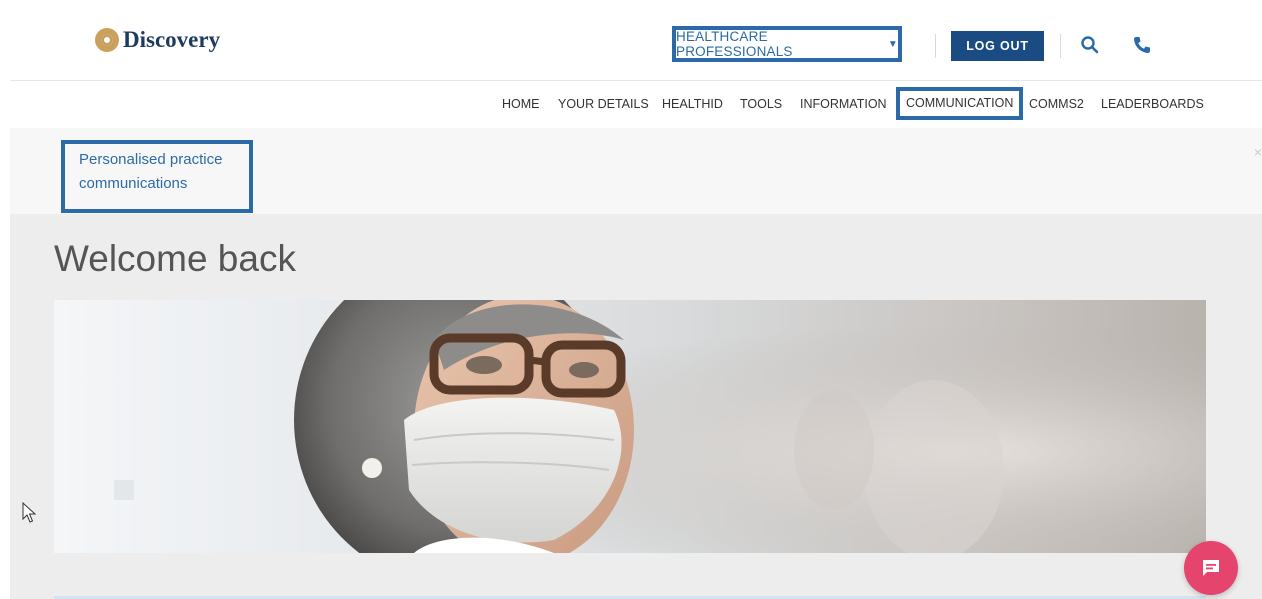 Image resolution: width=1262 pixels, height=599 pixels. What do you see at coordinates (734, 44) in the screenshot?
I see `audience-dropdown-label: HEALTHCARE PROFESSIONALS` at bounding box center [734, 44].